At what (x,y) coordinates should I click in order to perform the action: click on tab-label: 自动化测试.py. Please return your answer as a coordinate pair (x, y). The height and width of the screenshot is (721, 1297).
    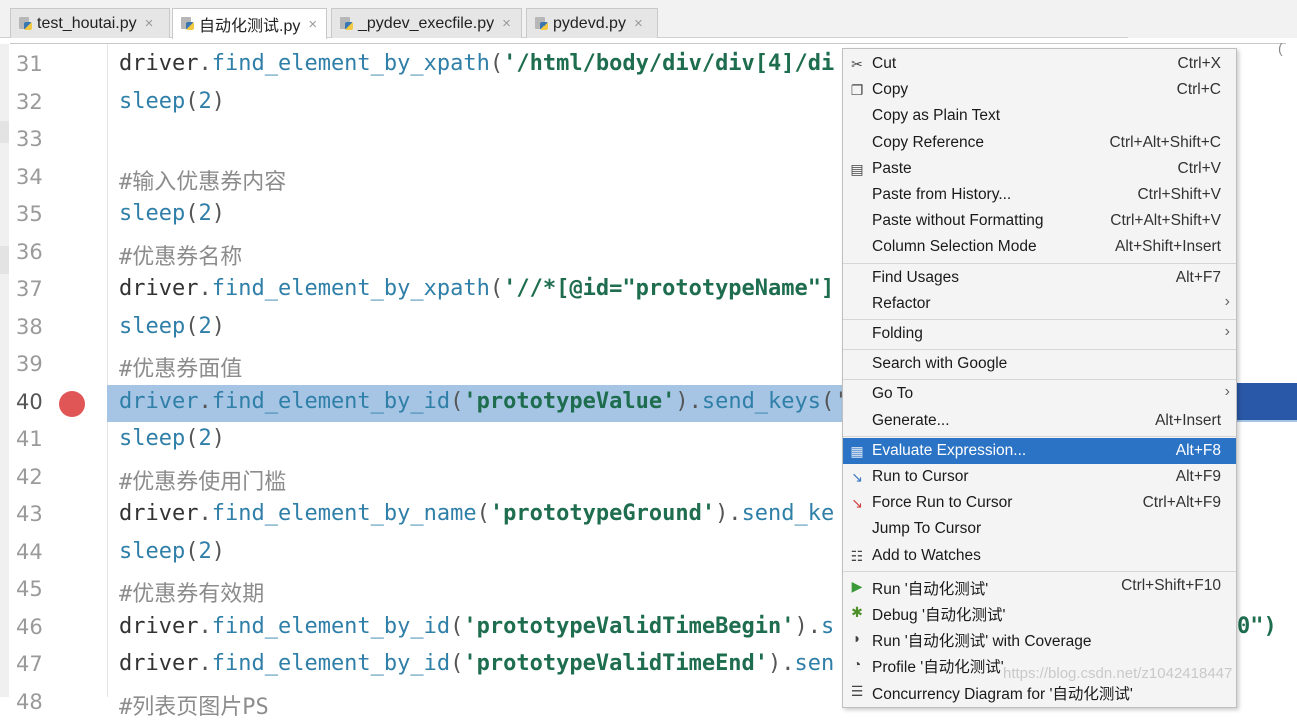
    Looking at the image, I should click on (250, 26).